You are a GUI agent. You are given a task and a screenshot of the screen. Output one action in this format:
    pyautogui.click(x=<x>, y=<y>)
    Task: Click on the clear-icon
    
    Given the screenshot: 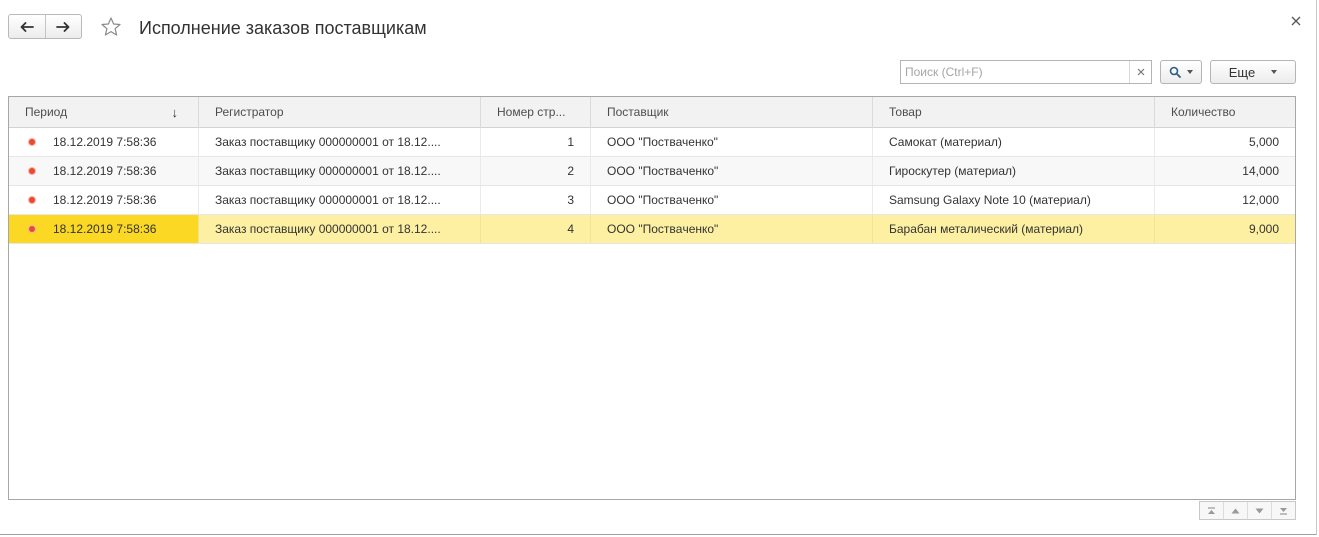 What is the action you would take?
    pyautogui.click(x=1140, y=72)
    